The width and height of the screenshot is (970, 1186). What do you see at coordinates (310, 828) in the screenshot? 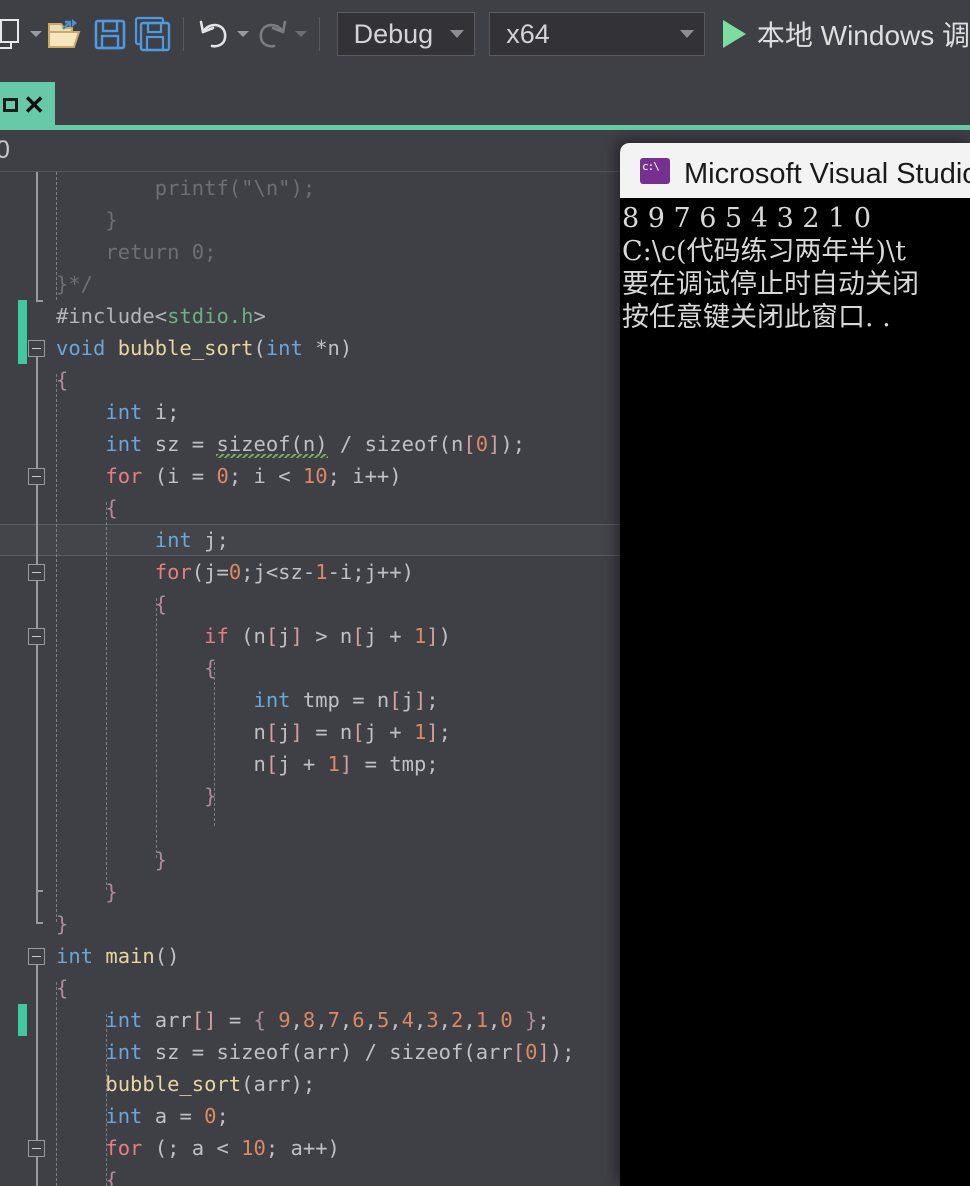
I see `code-line` at bounding box center [310, 828].